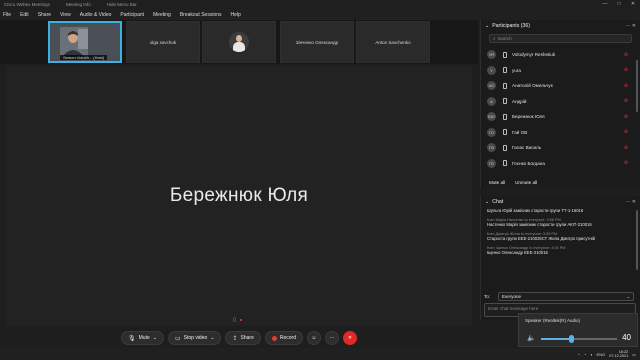  I want to click on participant-name: Анатолій Омельчук, so click(532, 86).